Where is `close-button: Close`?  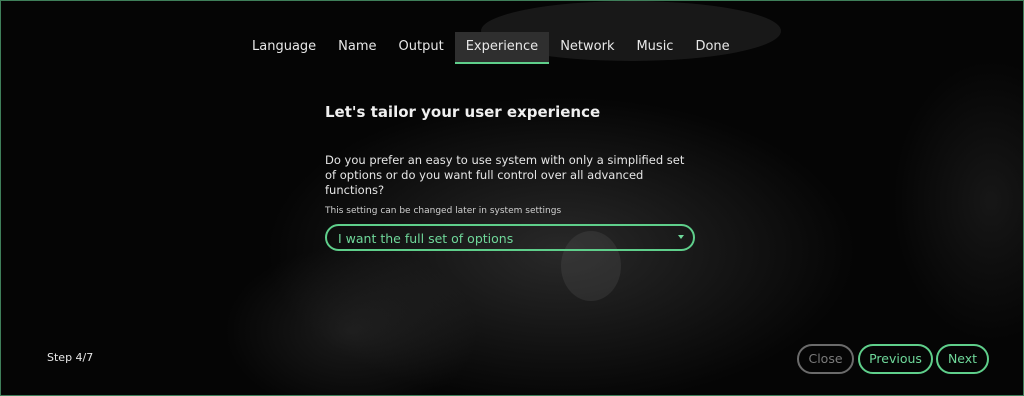
close-button: Close is located at coordinates (825, 359).